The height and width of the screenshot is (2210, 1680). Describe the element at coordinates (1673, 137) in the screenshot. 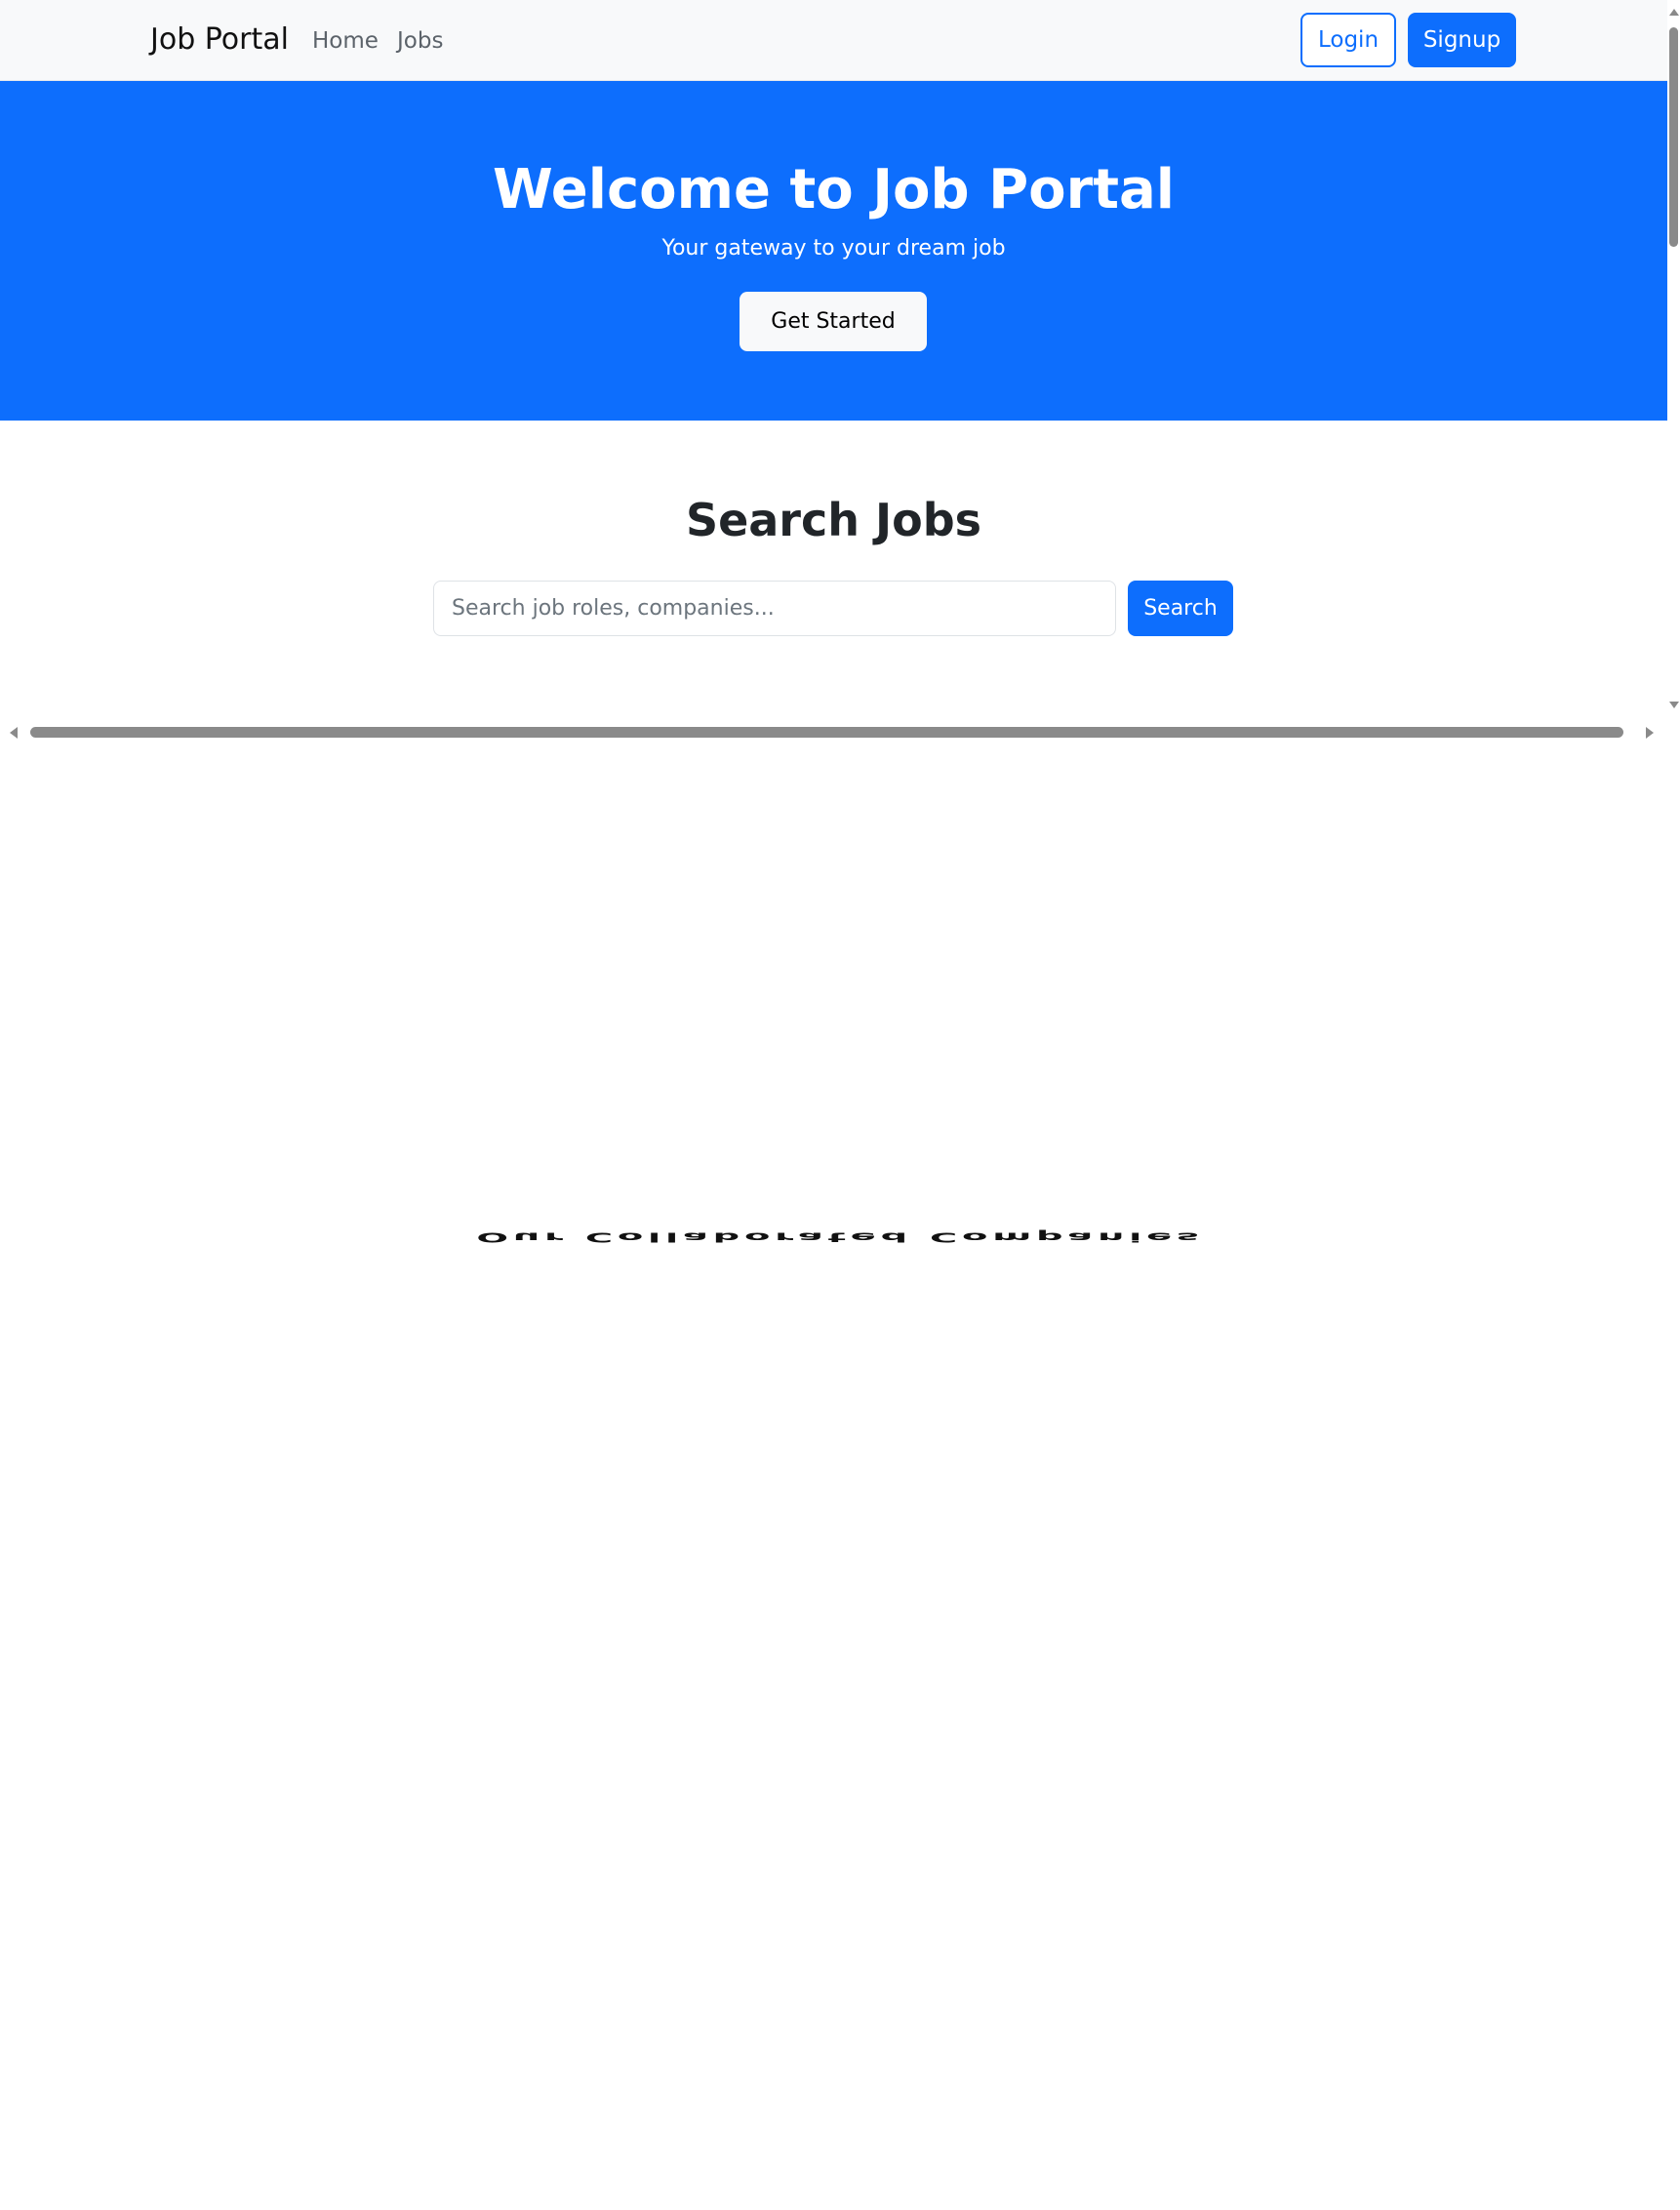

I see `vertical-scrollbar-thumb` at that location.